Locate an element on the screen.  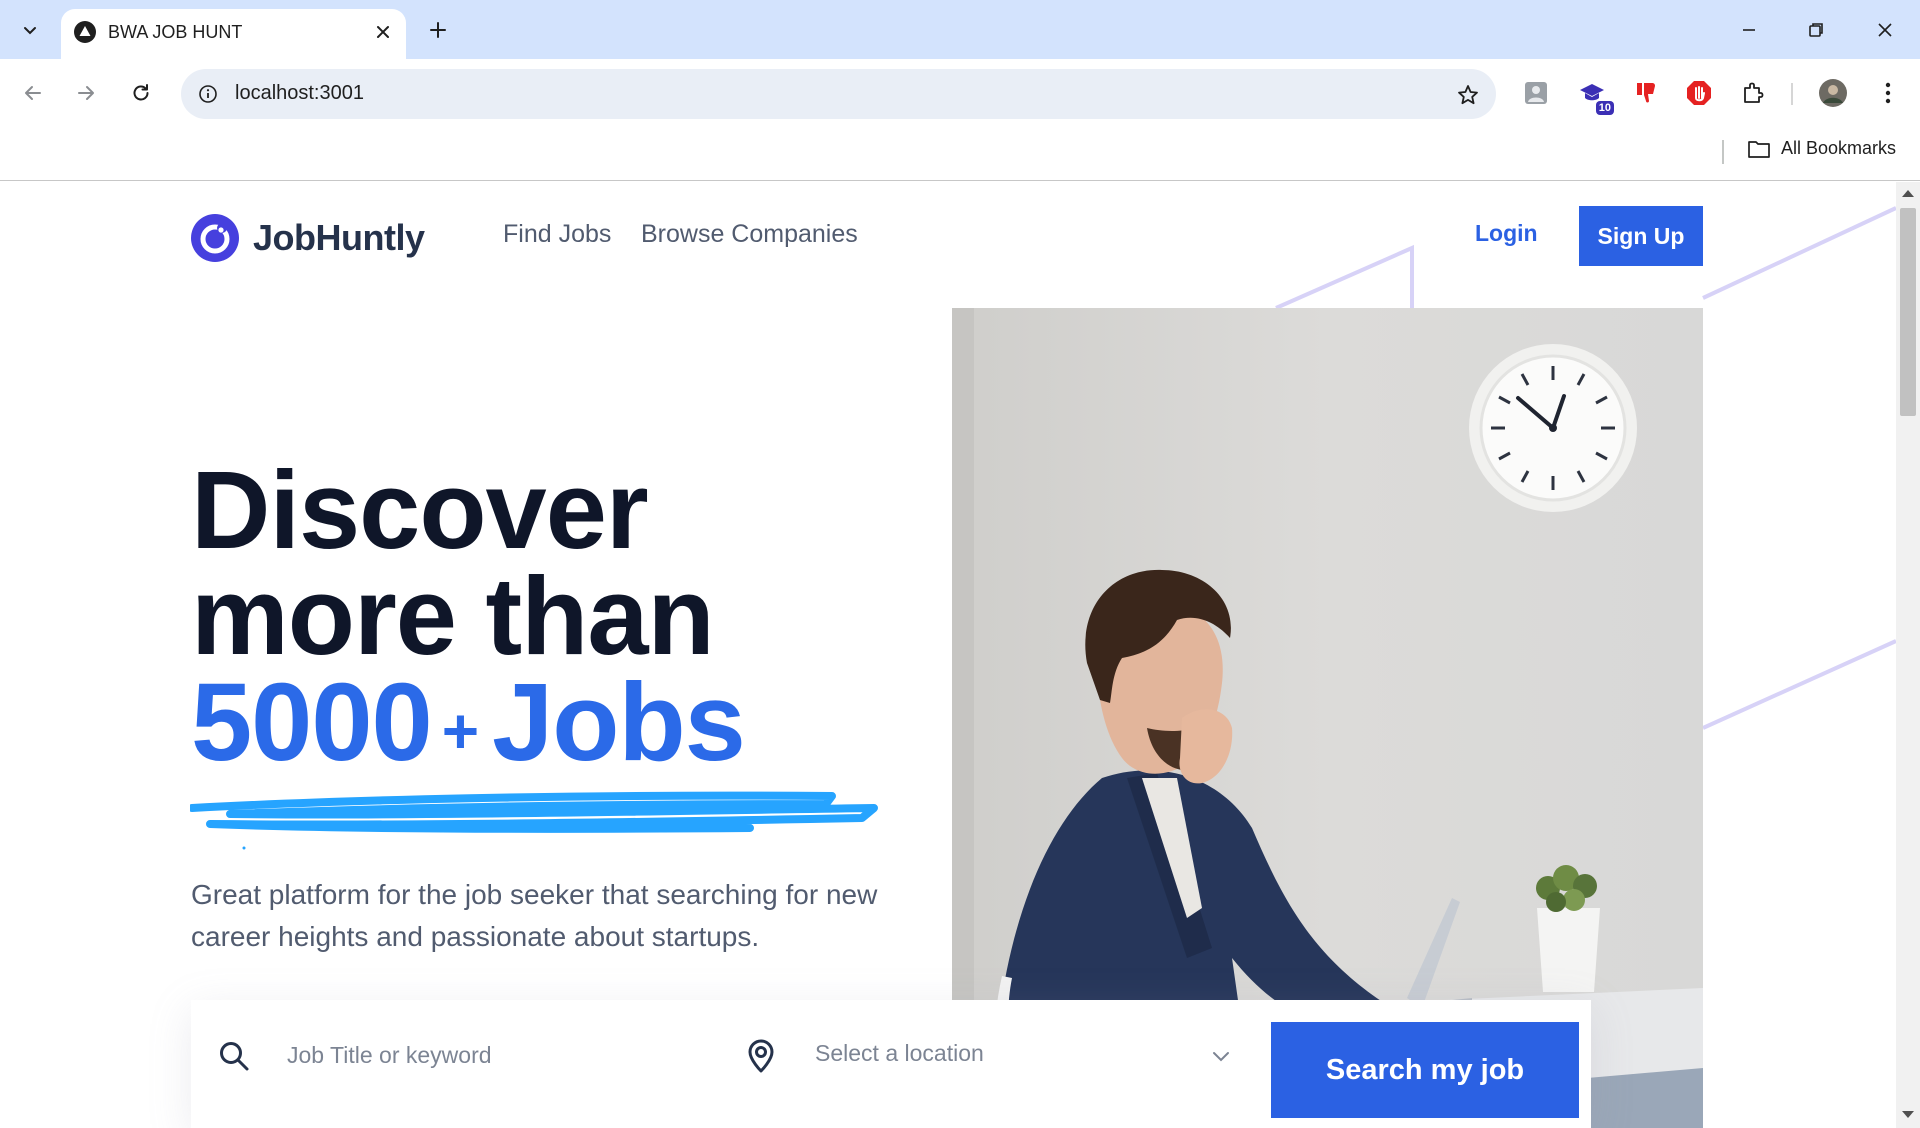
minimize-button is located at coordinates (1749, 30).